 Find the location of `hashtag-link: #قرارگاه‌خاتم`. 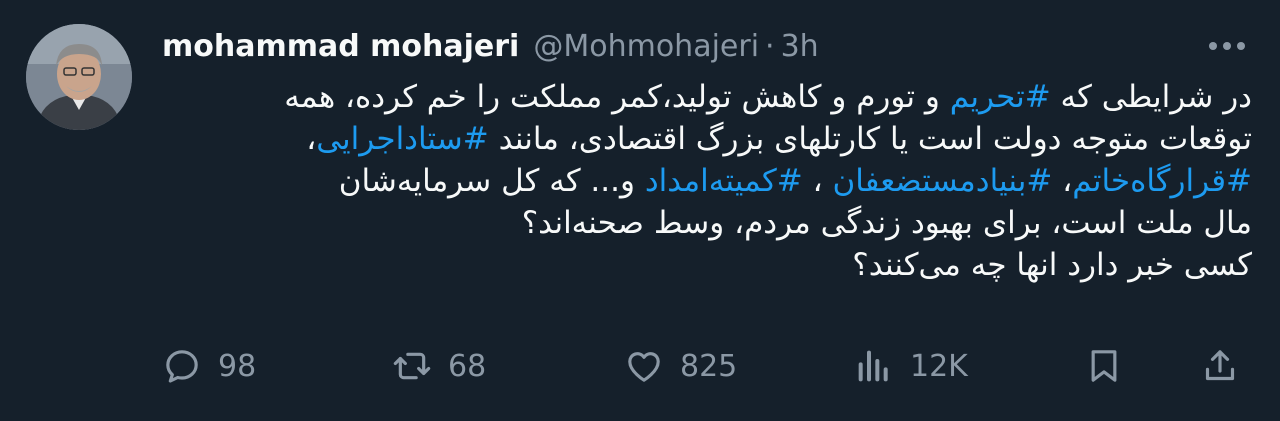

hashtag-link: #قرارگاه‌خاتم is located at coordinates (1162, 181).